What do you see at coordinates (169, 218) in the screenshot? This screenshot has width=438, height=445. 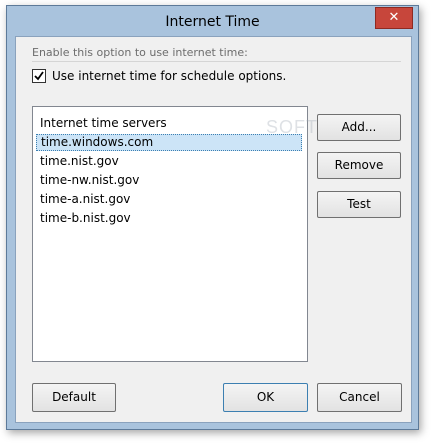 I see `server-list-item: time-b.nist.gov` at bounding box center [169, 218].